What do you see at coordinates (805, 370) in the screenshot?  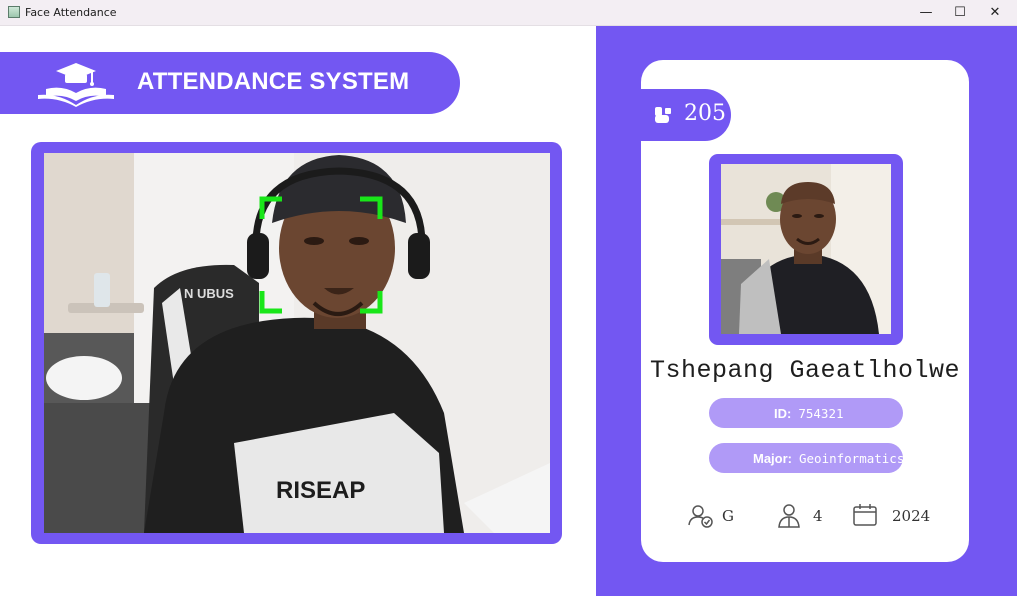 I see `student-name: Tshepang Gaeatlholwe` at bounding box center [805, 370].